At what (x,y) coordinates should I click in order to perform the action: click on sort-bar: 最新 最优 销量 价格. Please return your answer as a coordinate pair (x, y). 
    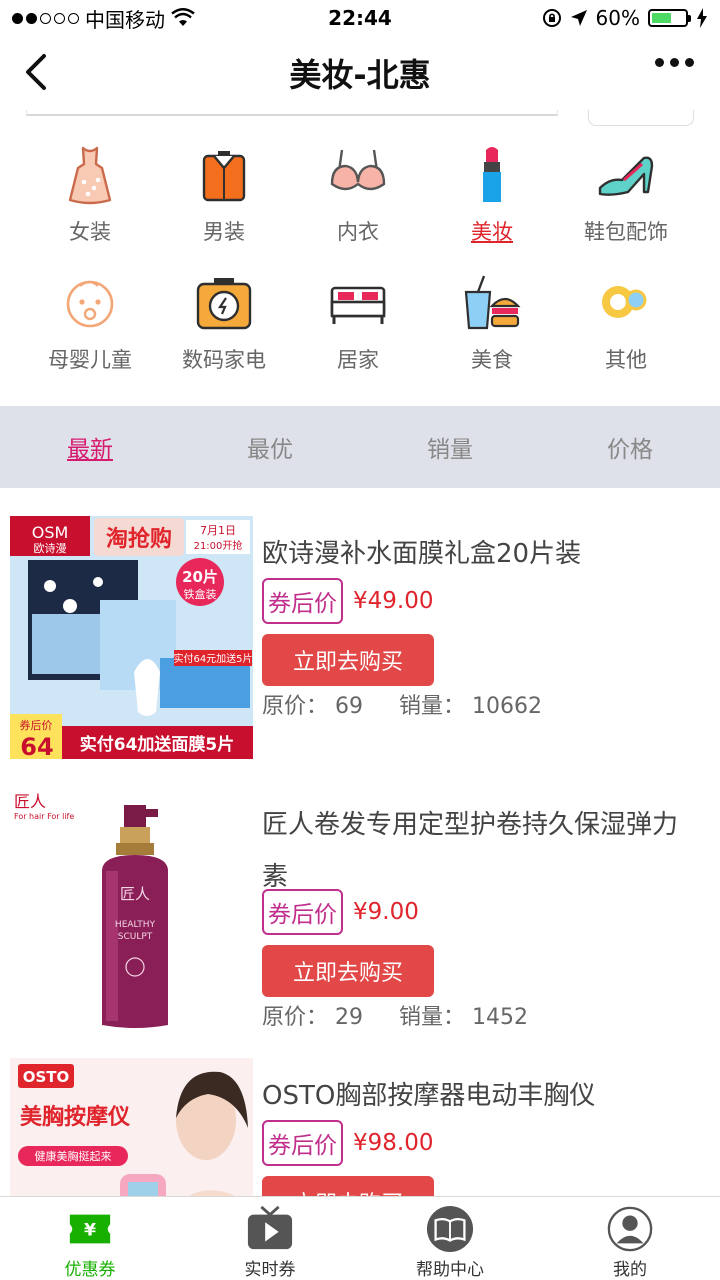
    Looking at the image, I should click on (360, 447).